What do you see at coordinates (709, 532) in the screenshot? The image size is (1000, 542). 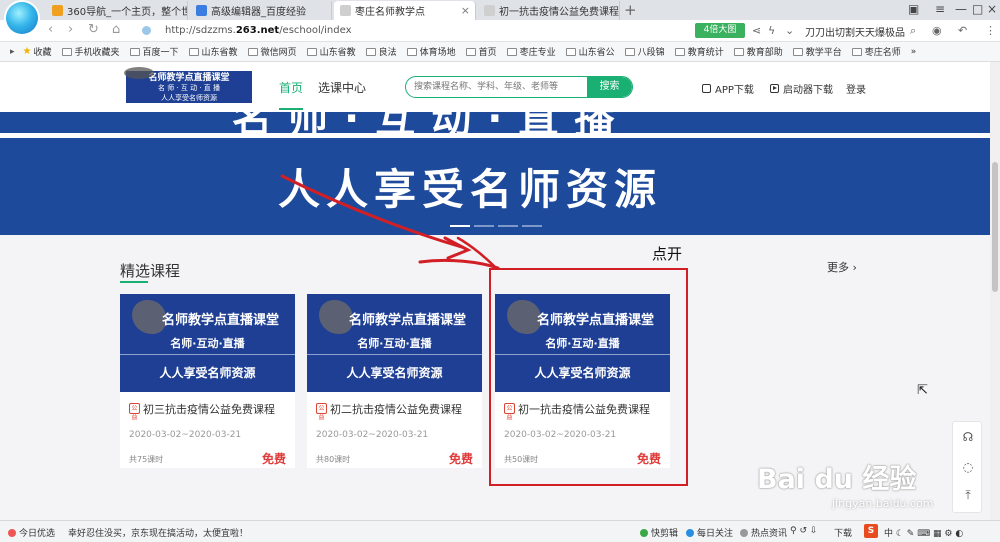 I see `daily-focus: 每日关注` at bounding box center [709, 532].